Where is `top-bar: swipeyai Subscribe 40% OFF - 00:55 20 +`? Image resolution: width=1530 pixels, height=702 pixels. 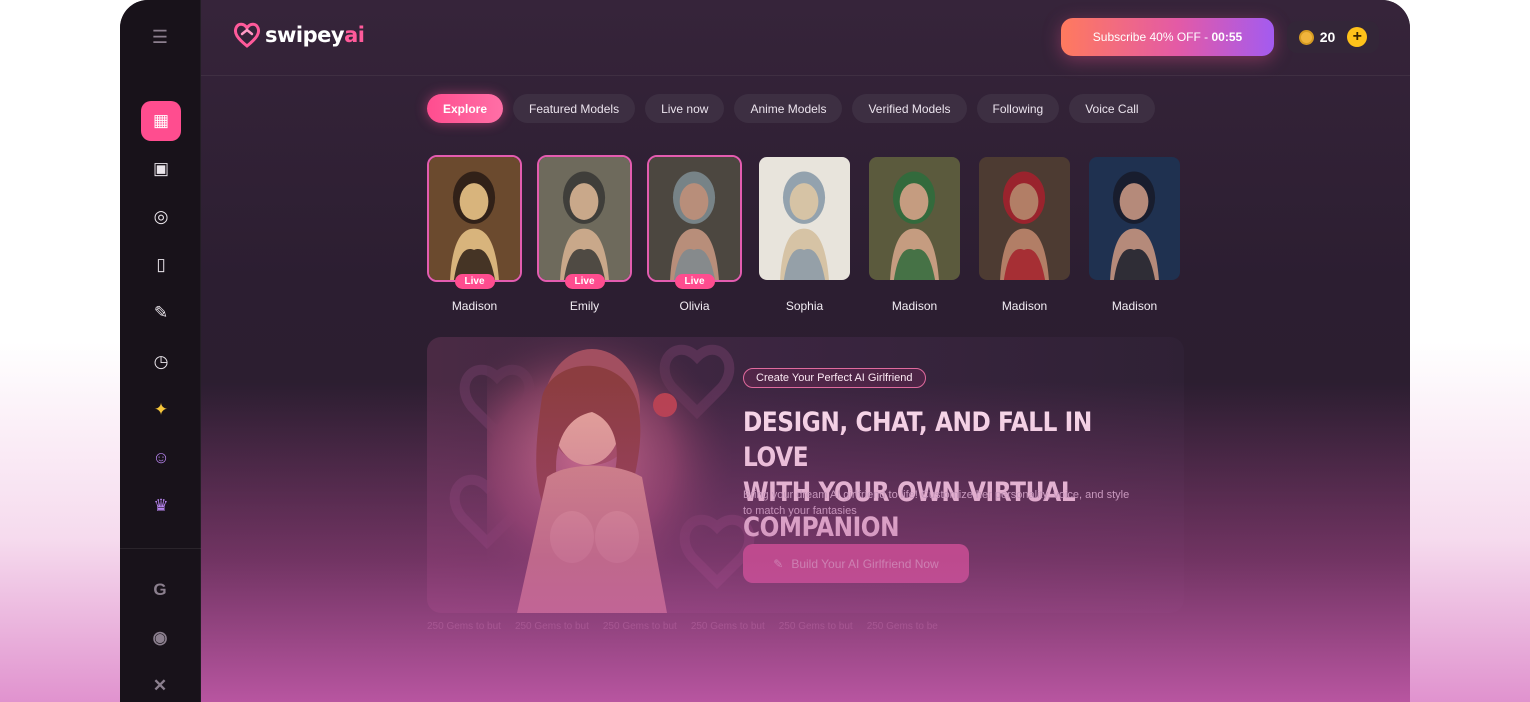
top-bar: swipeyai Subscribe 40% OFF - 00:55 20 + is located at coordinates (805, 38).